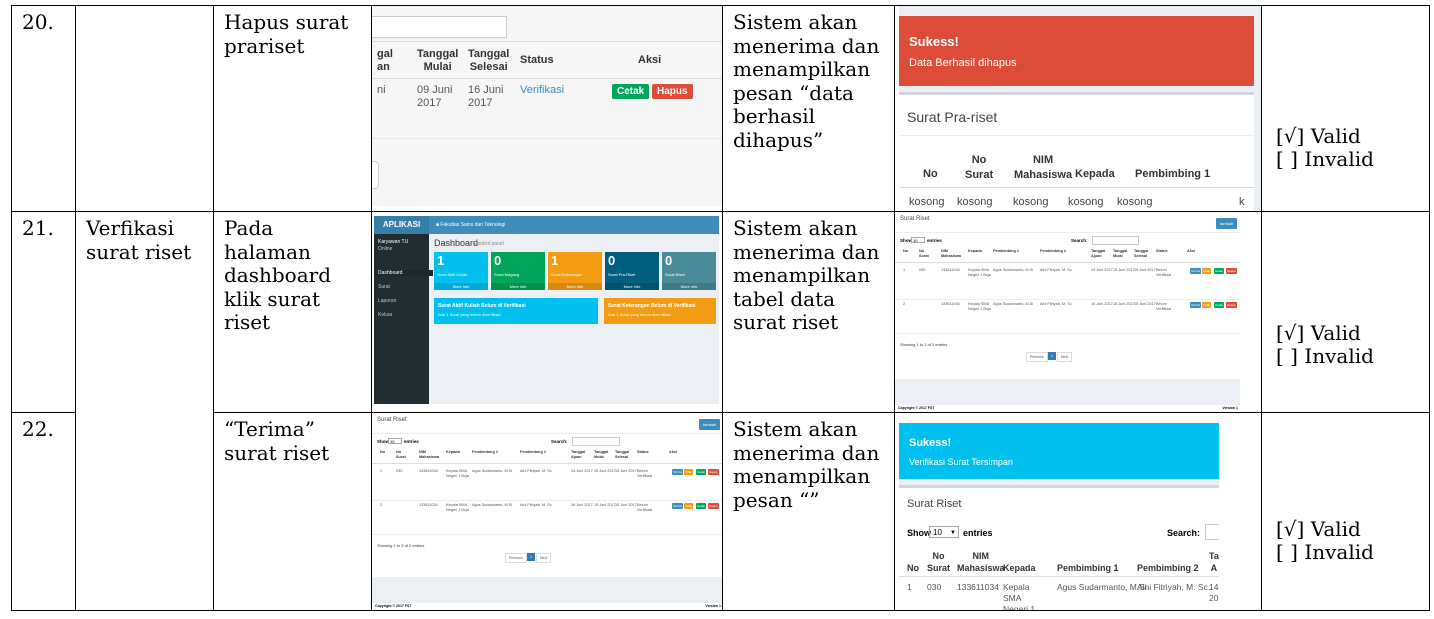  What do you see at coordinates (555, 260) in the screenshot?
I see `info-box-count: 1` at bounding box center [555, 260].